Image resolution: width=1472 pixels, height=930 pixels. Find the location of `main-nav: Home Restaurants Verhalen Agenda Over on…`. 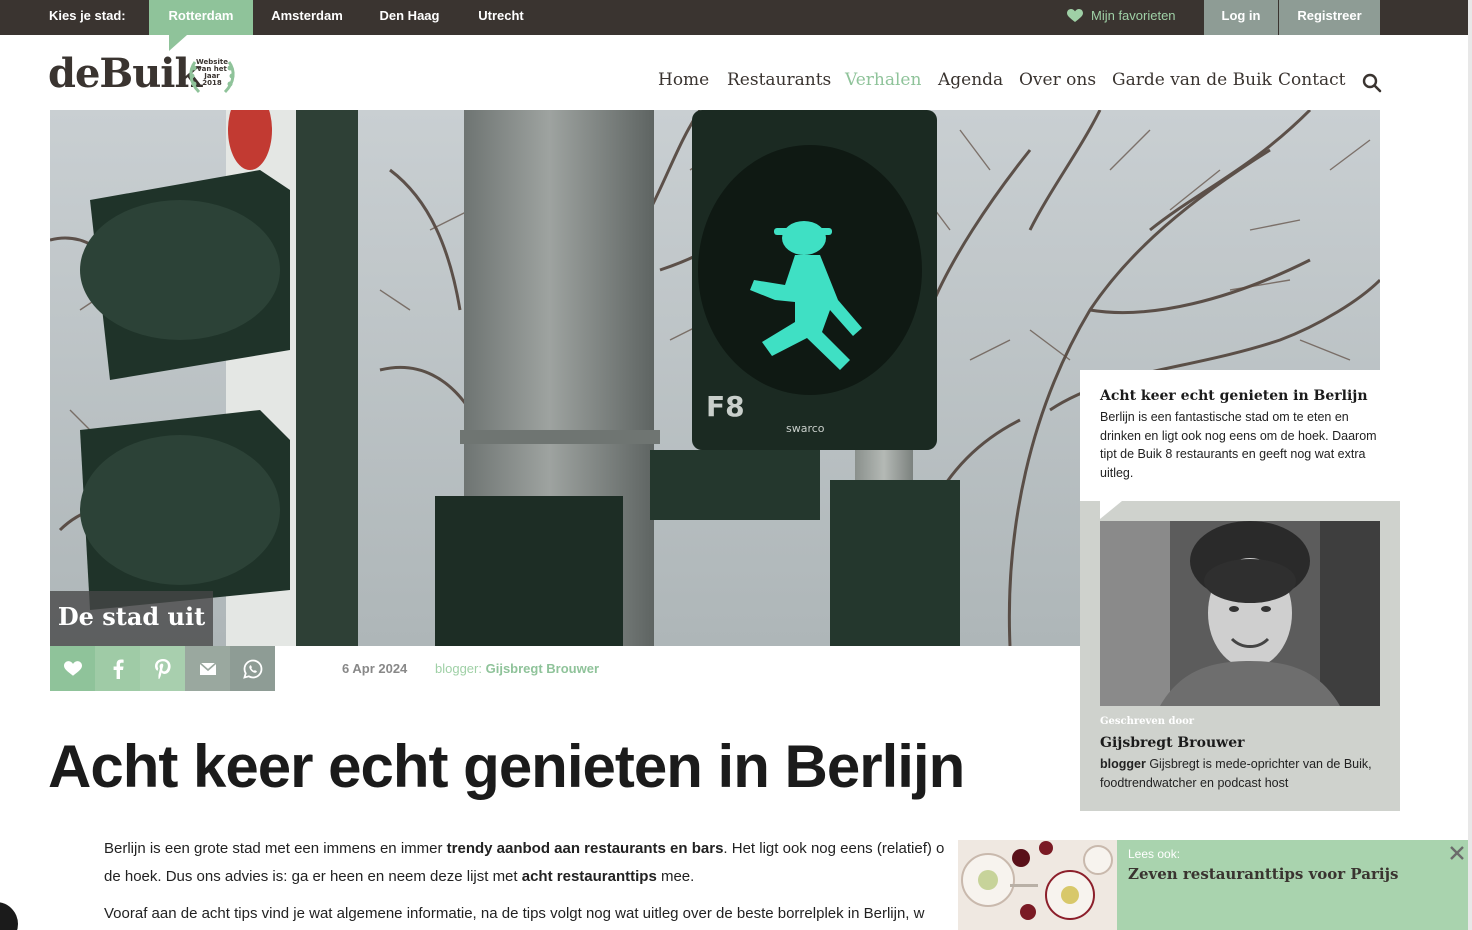

main-nav: Home Restaurants Verhalen Agenda Over on… is located at coordinates (736, 82).